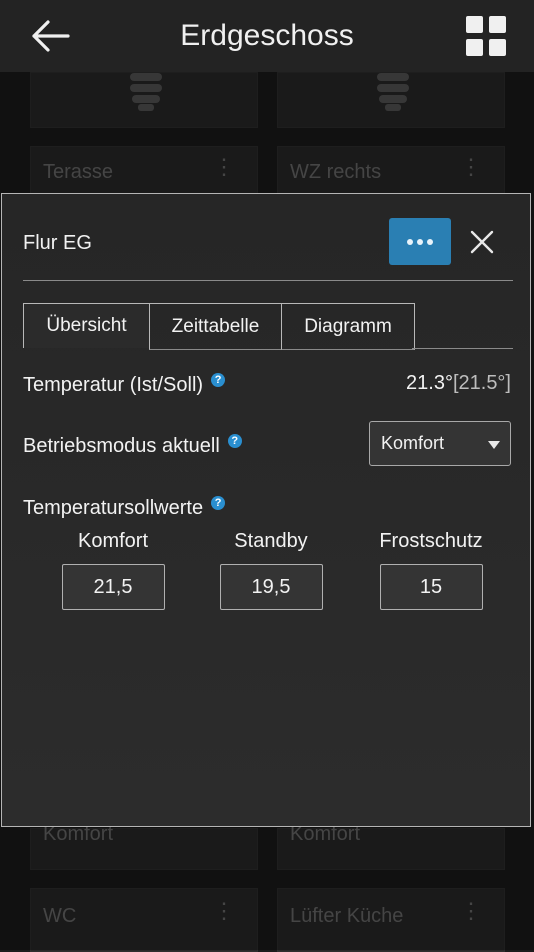  I want to click on mode-label: Betriebsmodus aktuell?, so click(132, 446).